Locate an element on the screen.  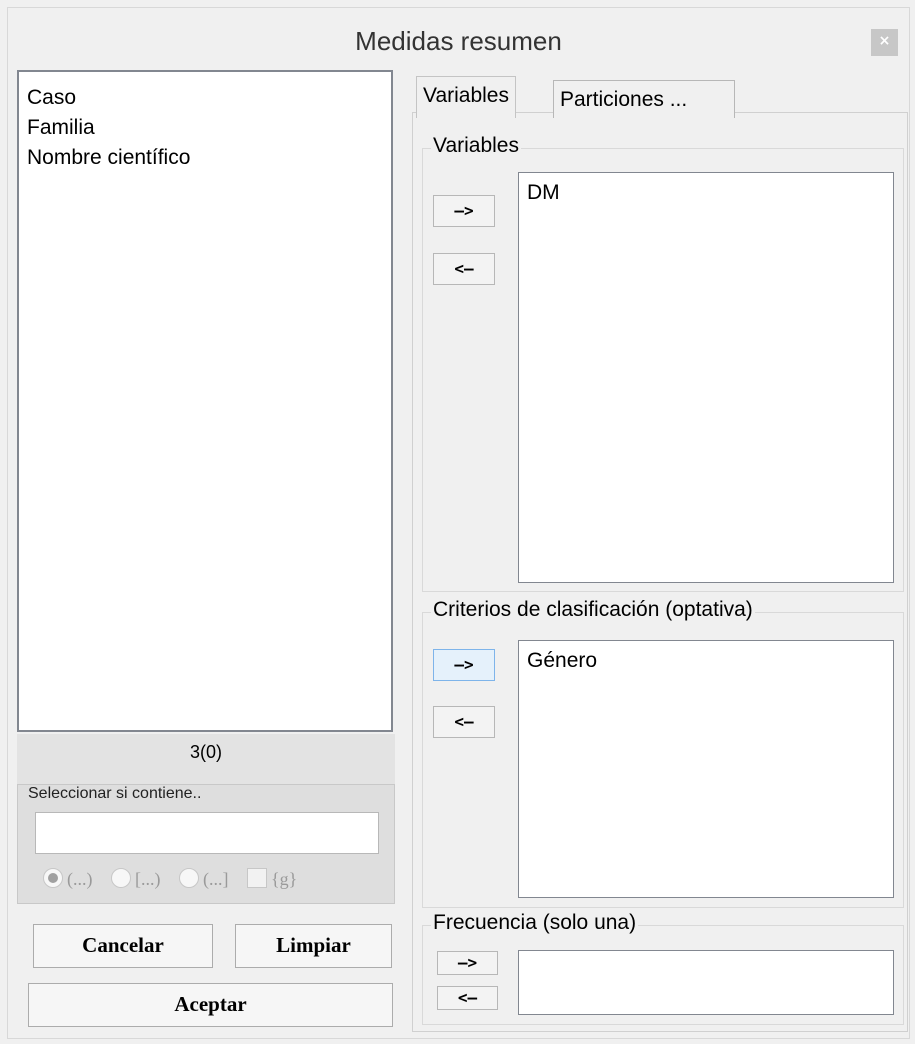
remove-frecuencia-button: <– is located at coordinates (467, 998).